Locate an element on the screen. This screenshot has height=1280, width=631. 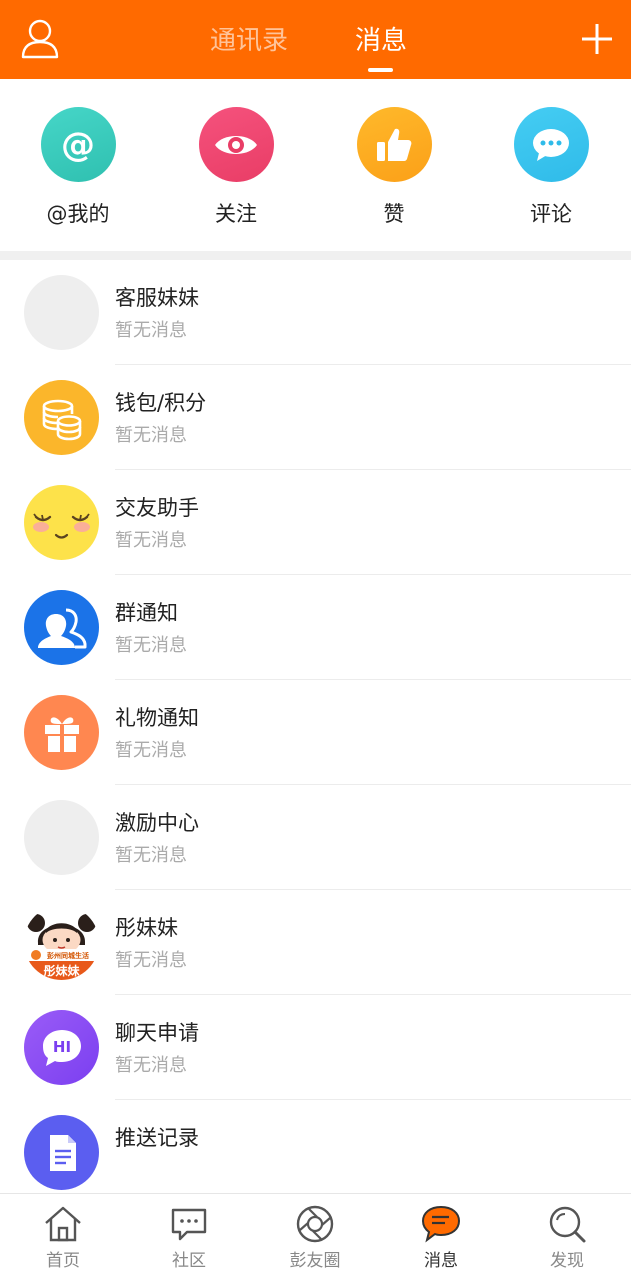
quick-action-likes: 赞 is located at coordinates (394, 167).